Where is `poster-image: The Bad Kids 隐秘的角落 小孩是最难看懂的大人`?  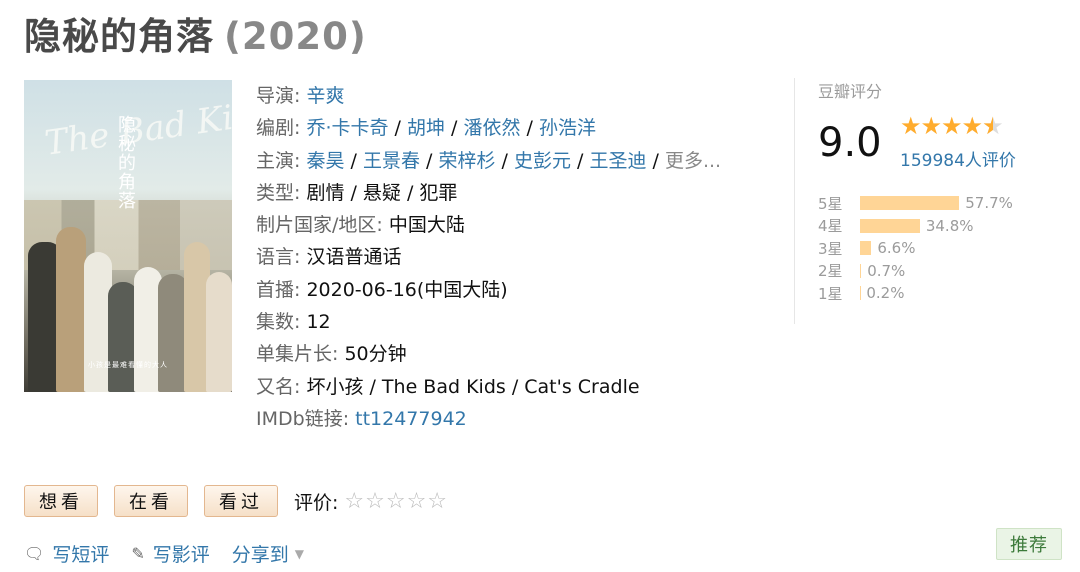
poster-image: The Bad Kids 隐秘的角落 小孩是最难看懂的大人 is located at coordinates (128, 236).